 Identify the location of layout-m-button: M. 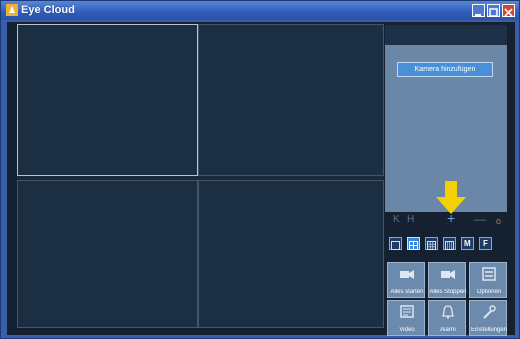
(467, 243).